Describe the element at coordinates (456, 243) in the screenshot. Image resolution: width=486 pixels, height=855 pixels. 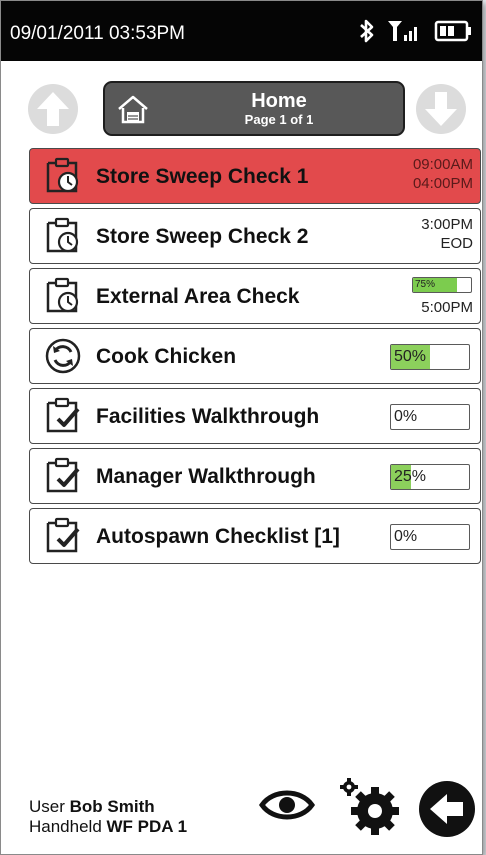
I see `task-end-time: EOD` at that location.